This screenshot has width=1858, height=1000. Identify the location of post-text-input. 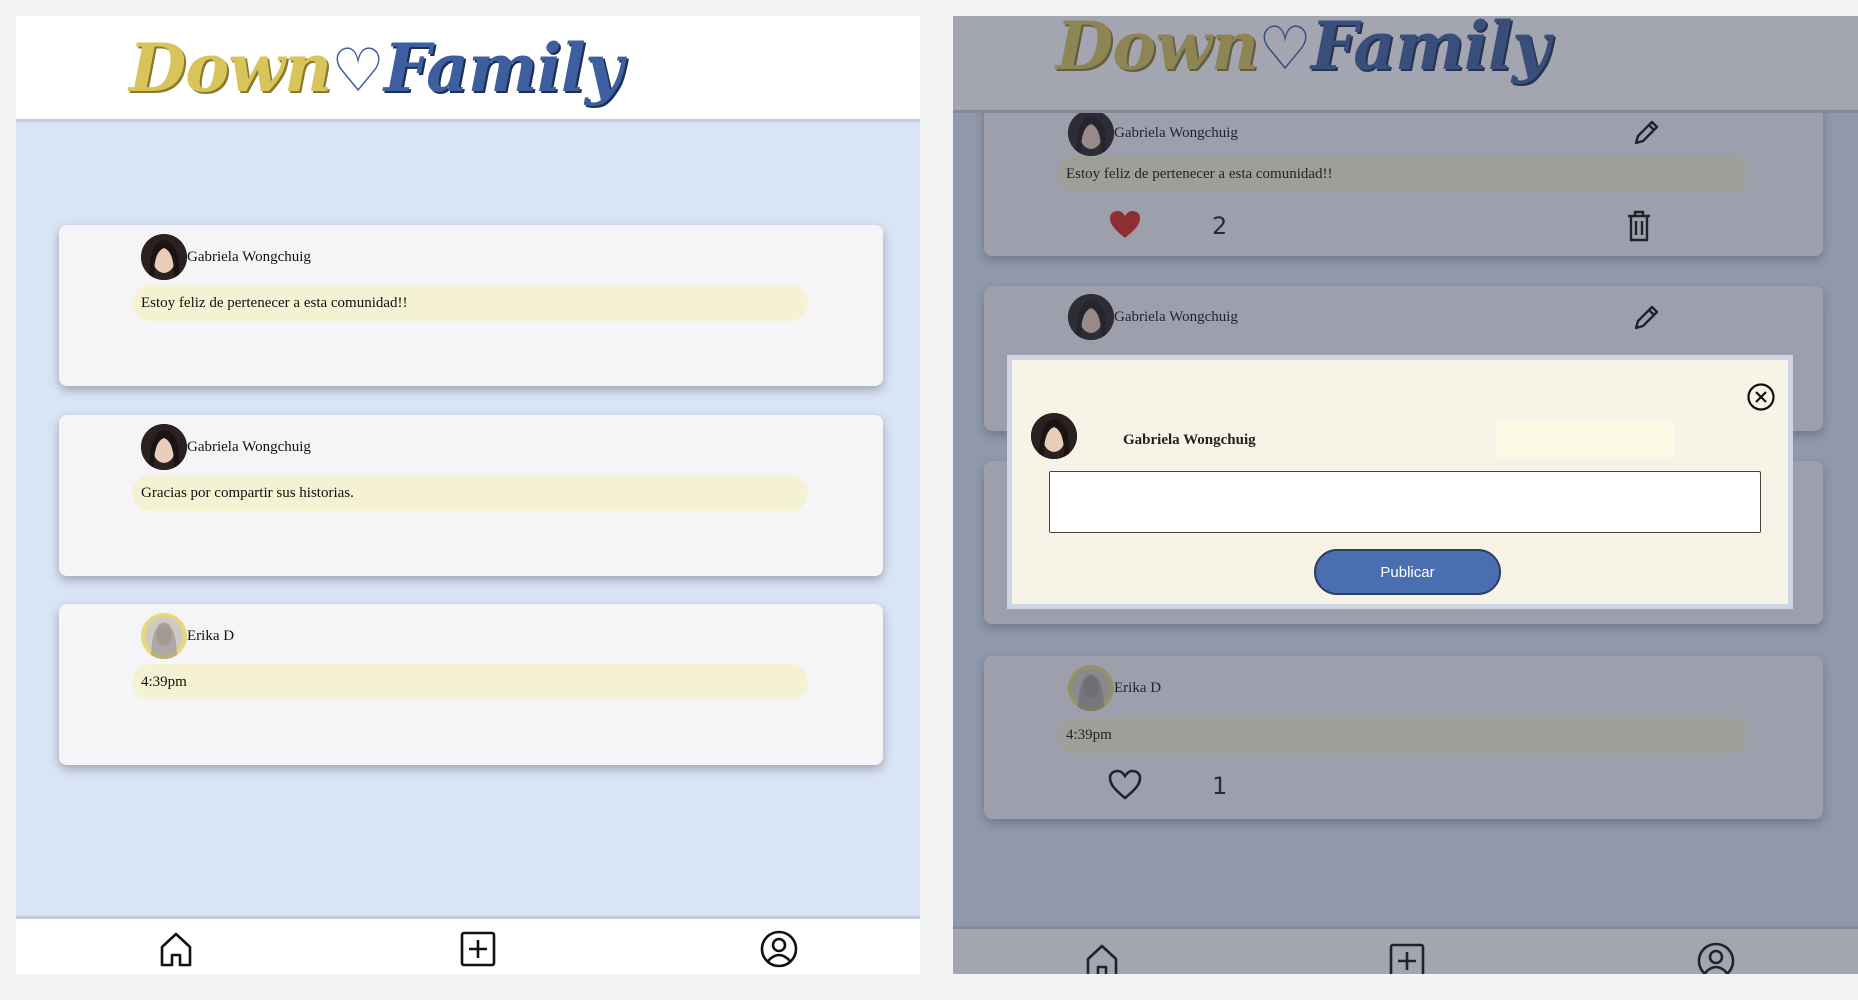
(1405, 502).